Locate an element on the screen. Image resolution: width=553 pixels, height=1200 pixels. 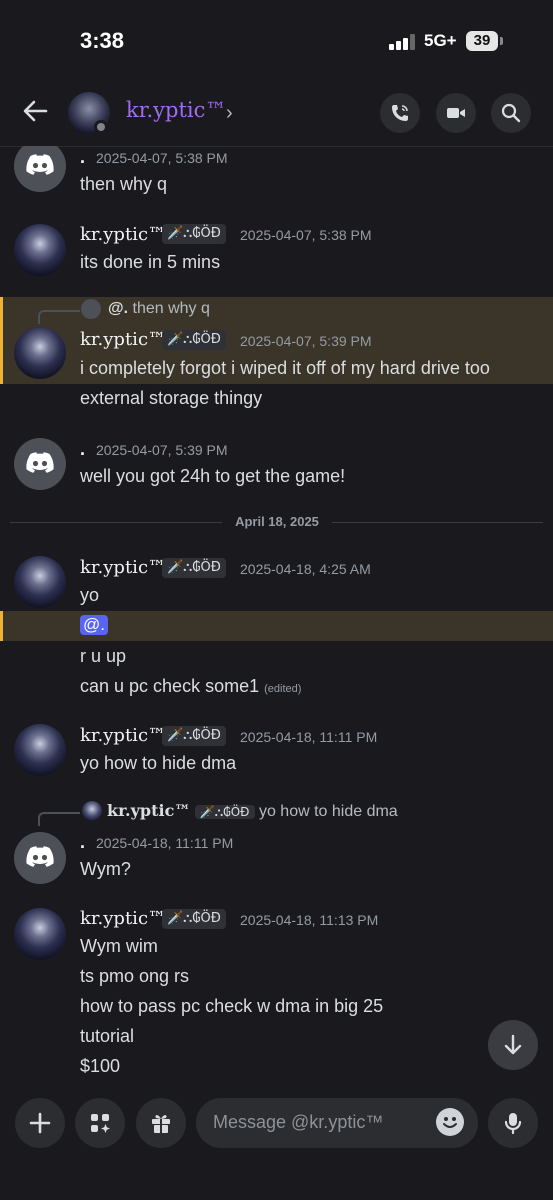
voice-call-button is located at coordinates (400, 113).